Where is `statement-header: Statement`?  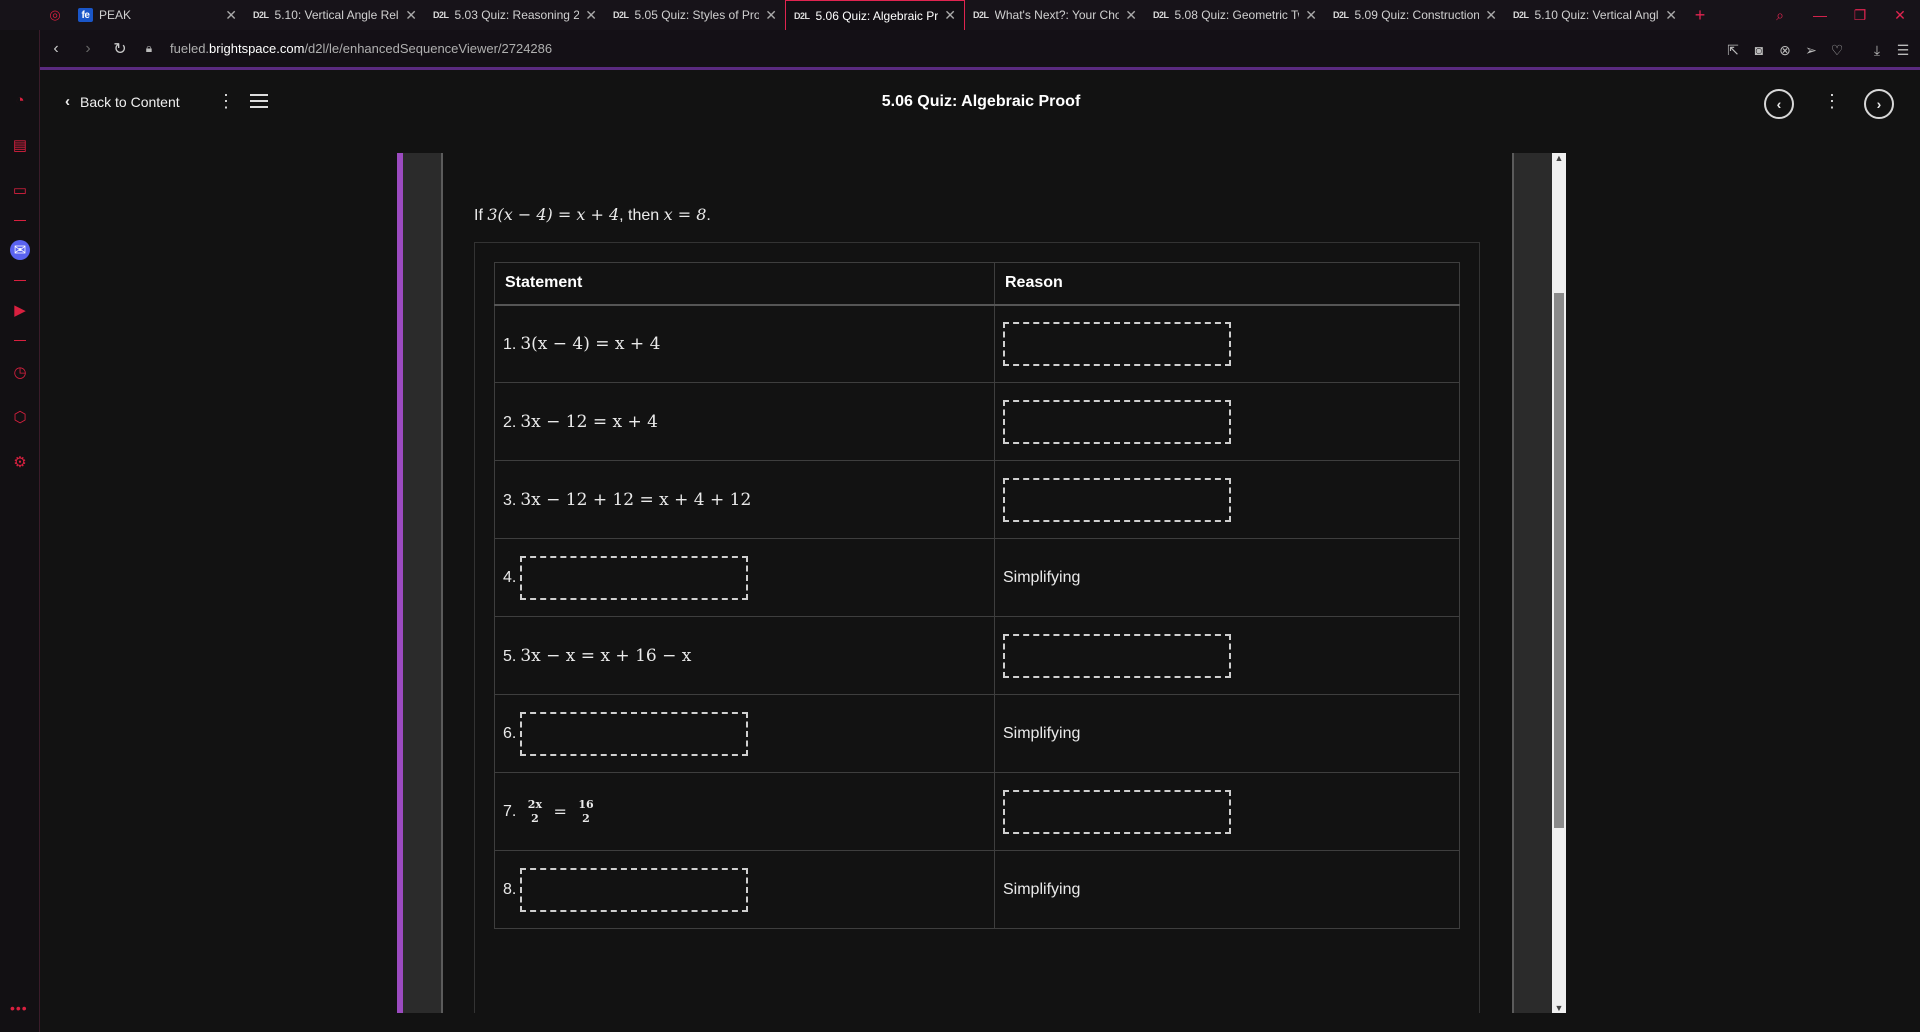
statement-header: Statement is located at coordinates (744, 284).